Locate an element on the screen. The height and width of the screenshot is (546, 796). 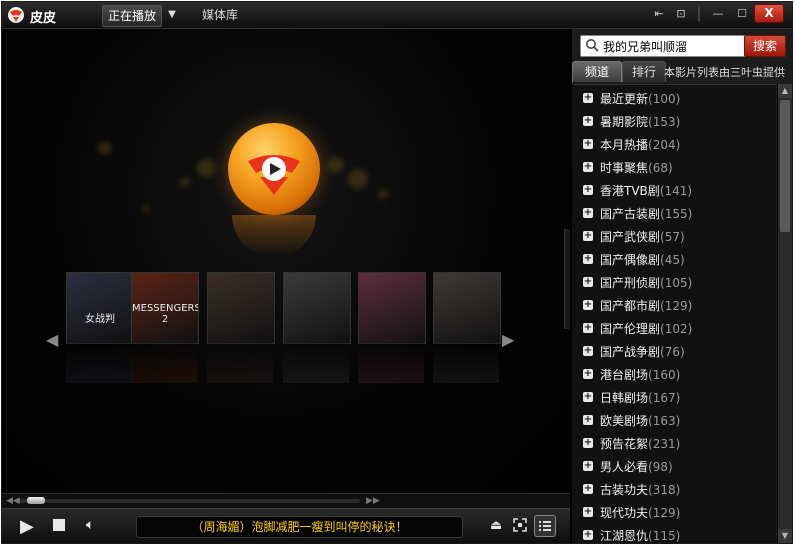
category-item: + 国产武侠剧(57) is located at coordinates (674, 236).